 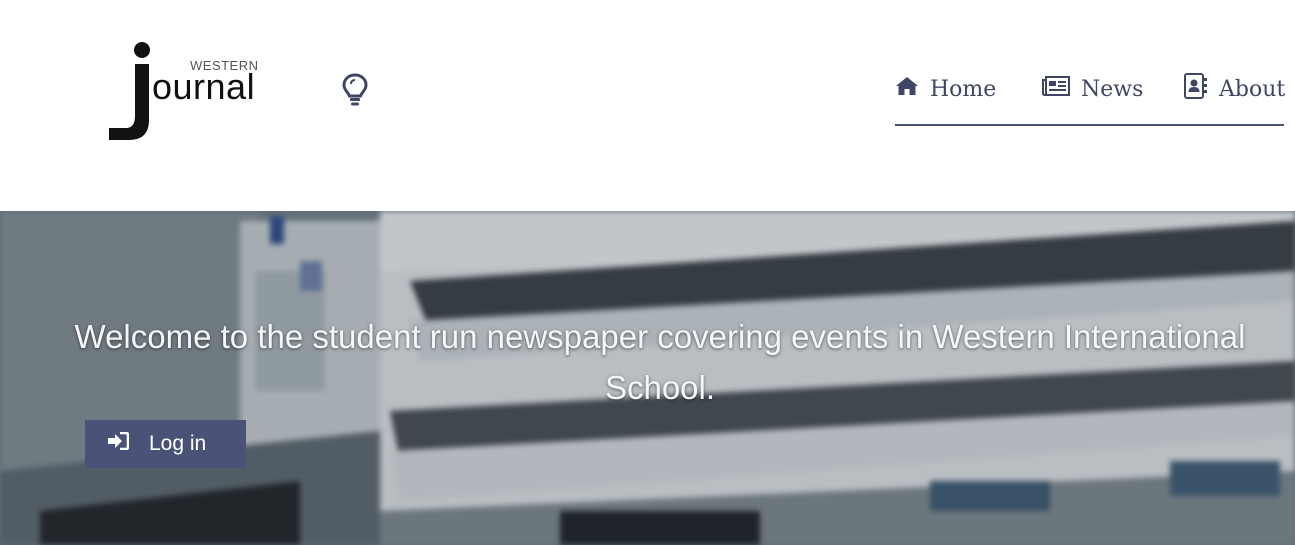 What do you see at coordinates (355, 90) in the screenshot?
I see `lightbulb-icon` at bounding box center [355, 90].